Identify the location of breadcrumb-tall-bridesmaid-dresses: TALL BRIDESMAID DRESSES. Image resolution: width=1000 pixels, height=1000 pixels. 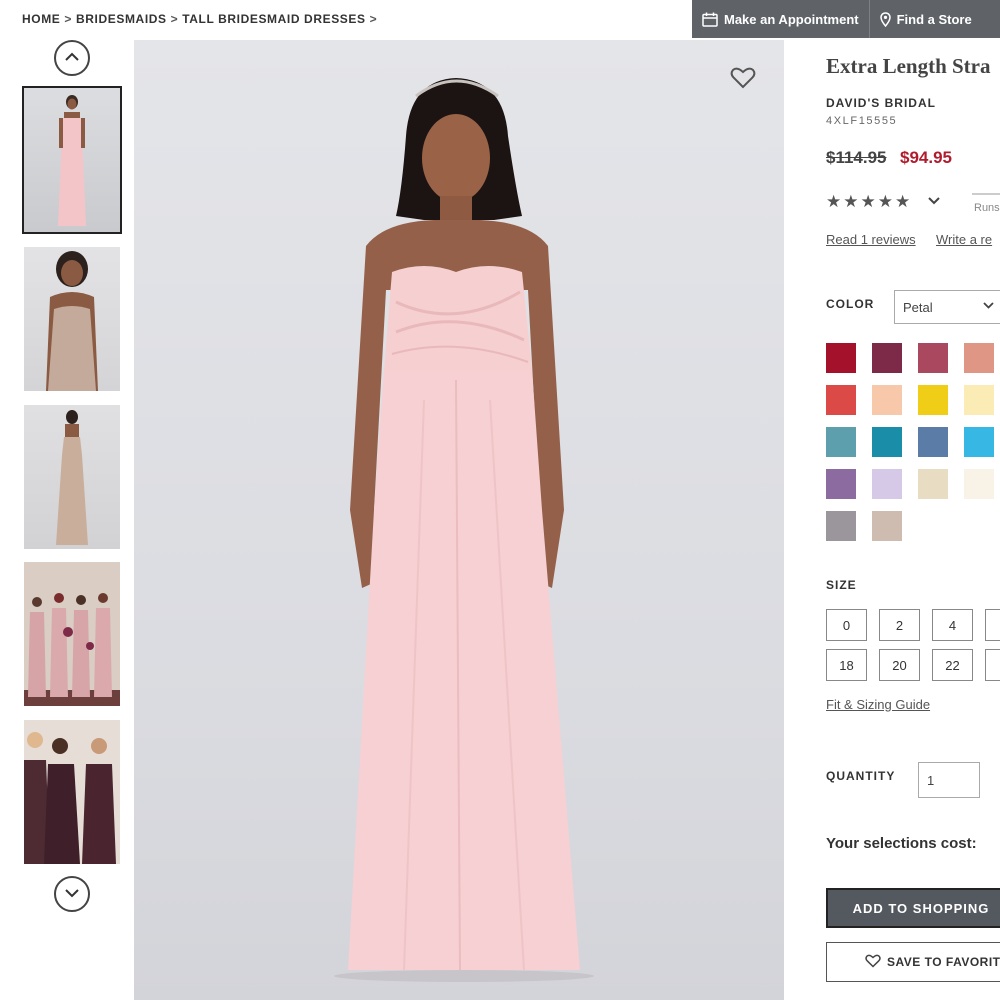
(273, 19).